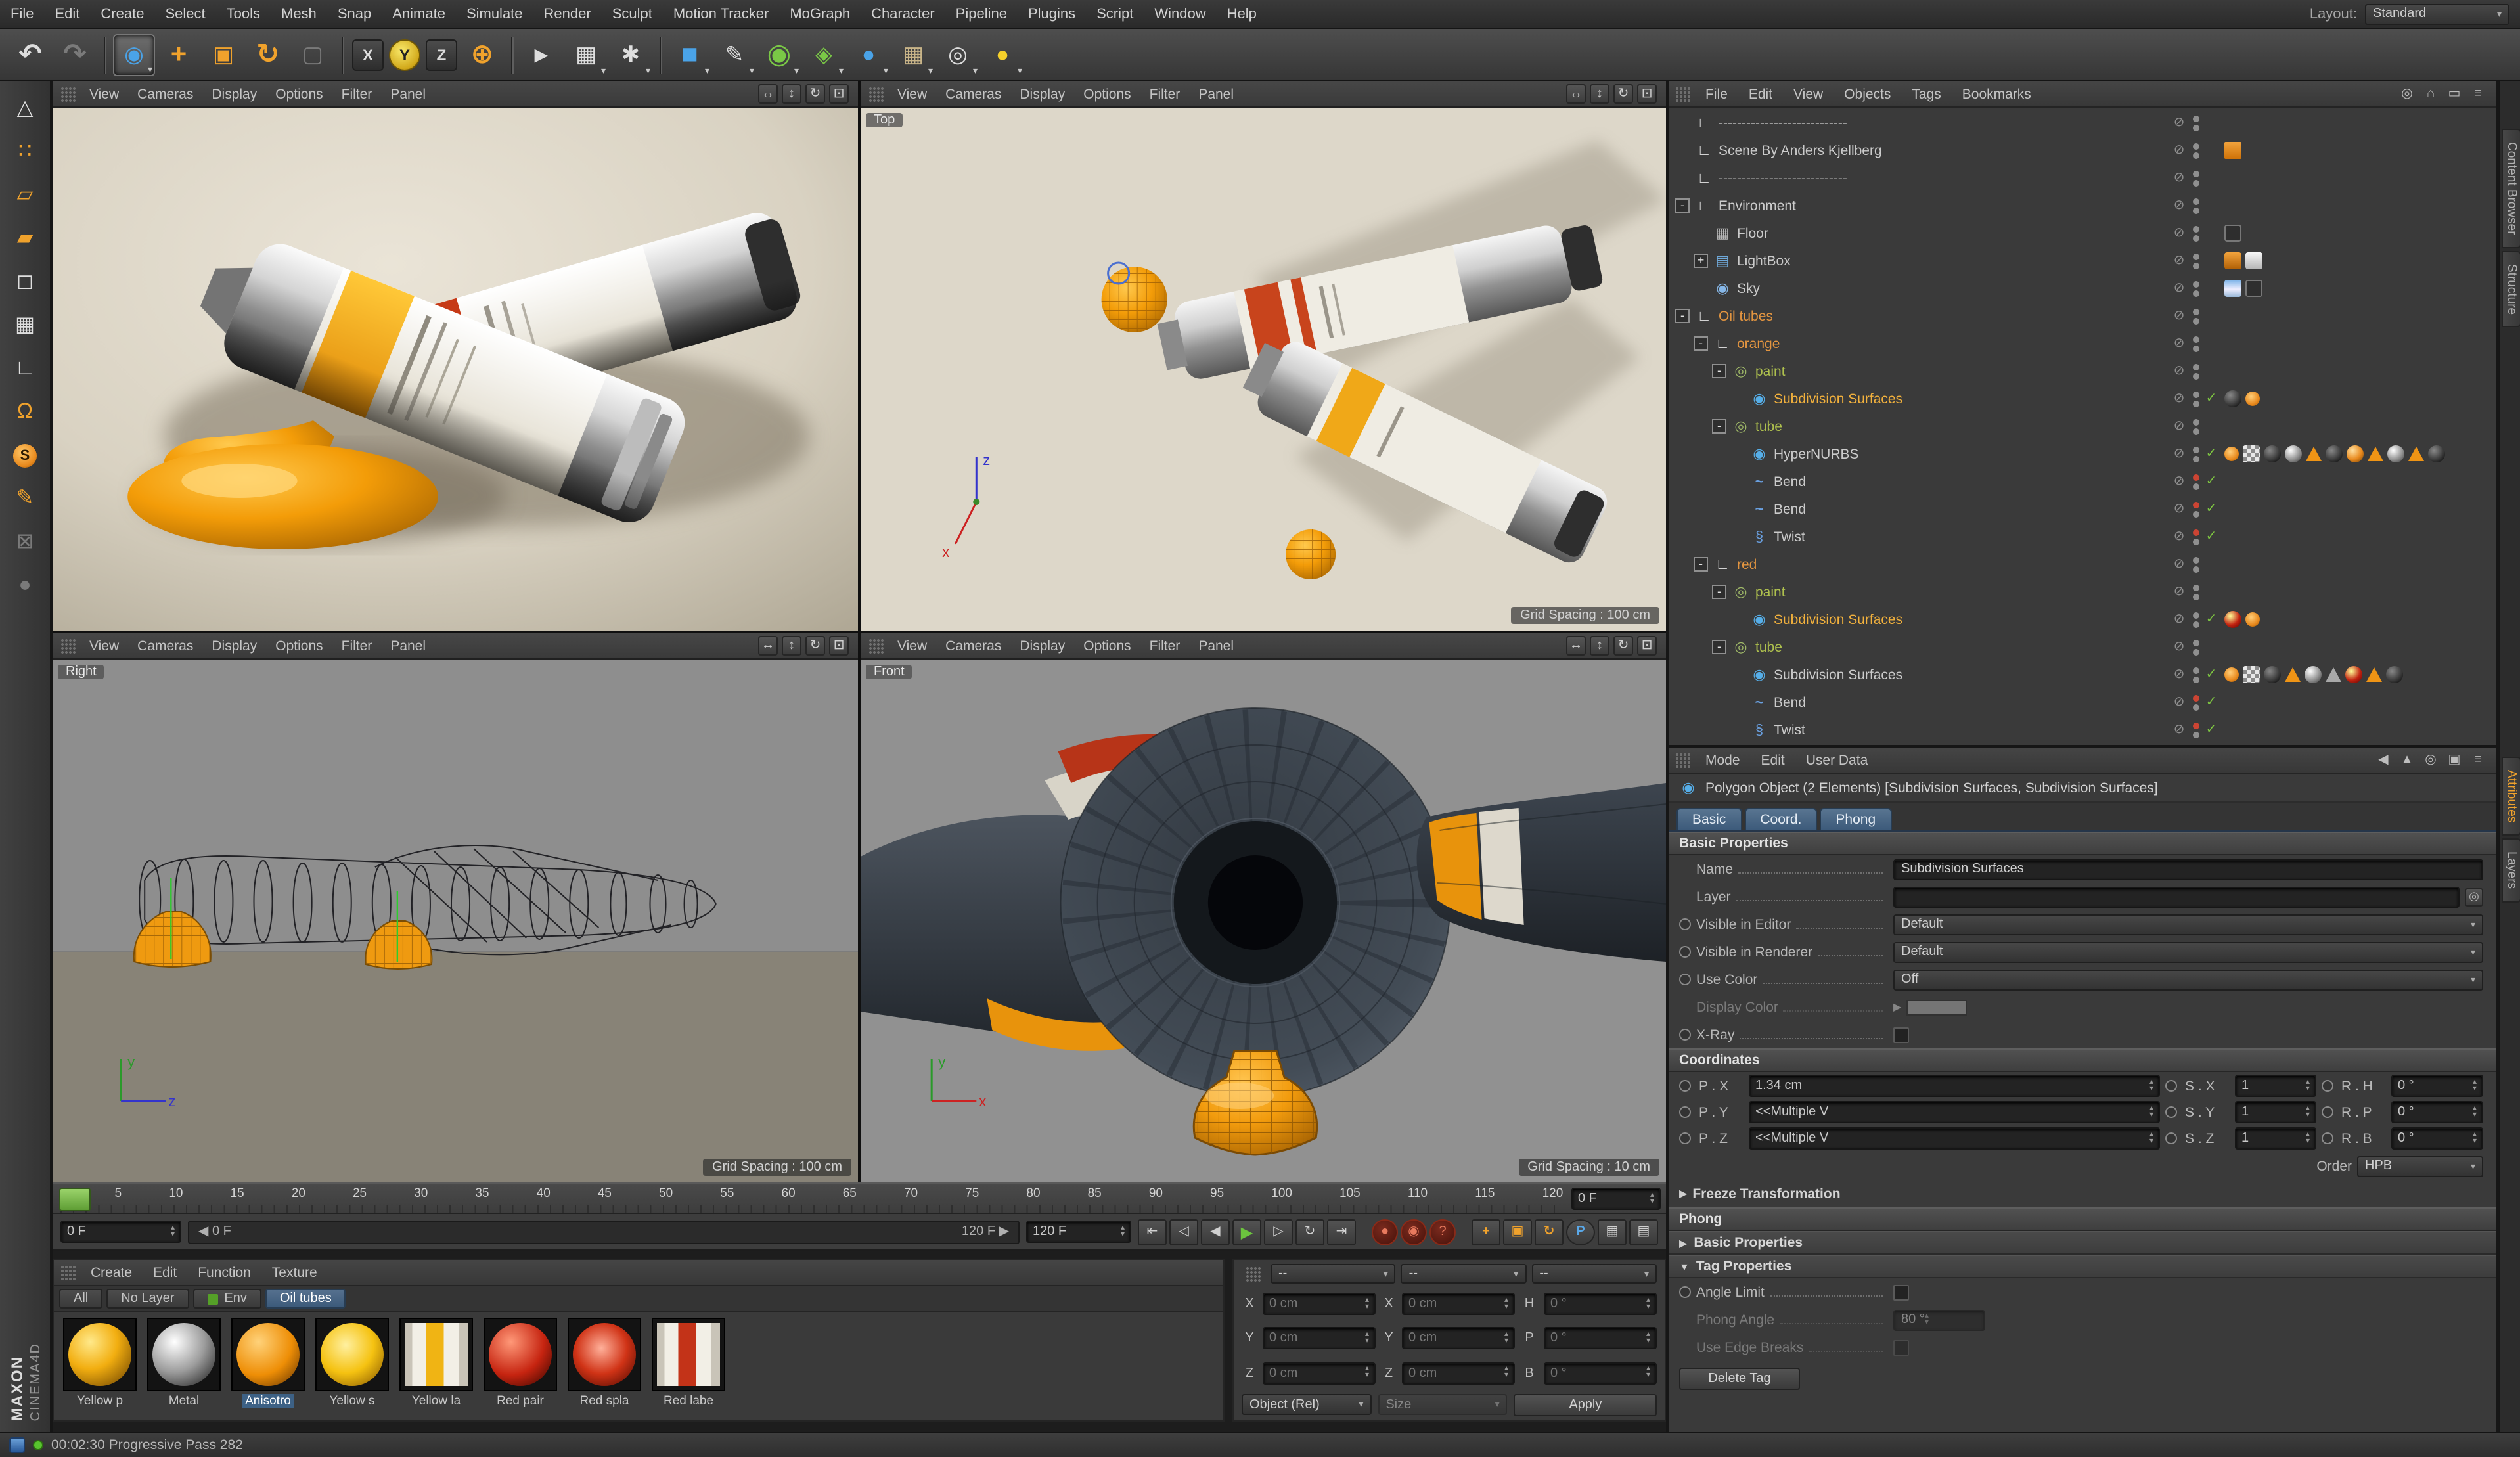  What do you see at coordinates (25, 542) in the screenshot?
I see `lock-button: ⊠` at bounding box center [25, 542].